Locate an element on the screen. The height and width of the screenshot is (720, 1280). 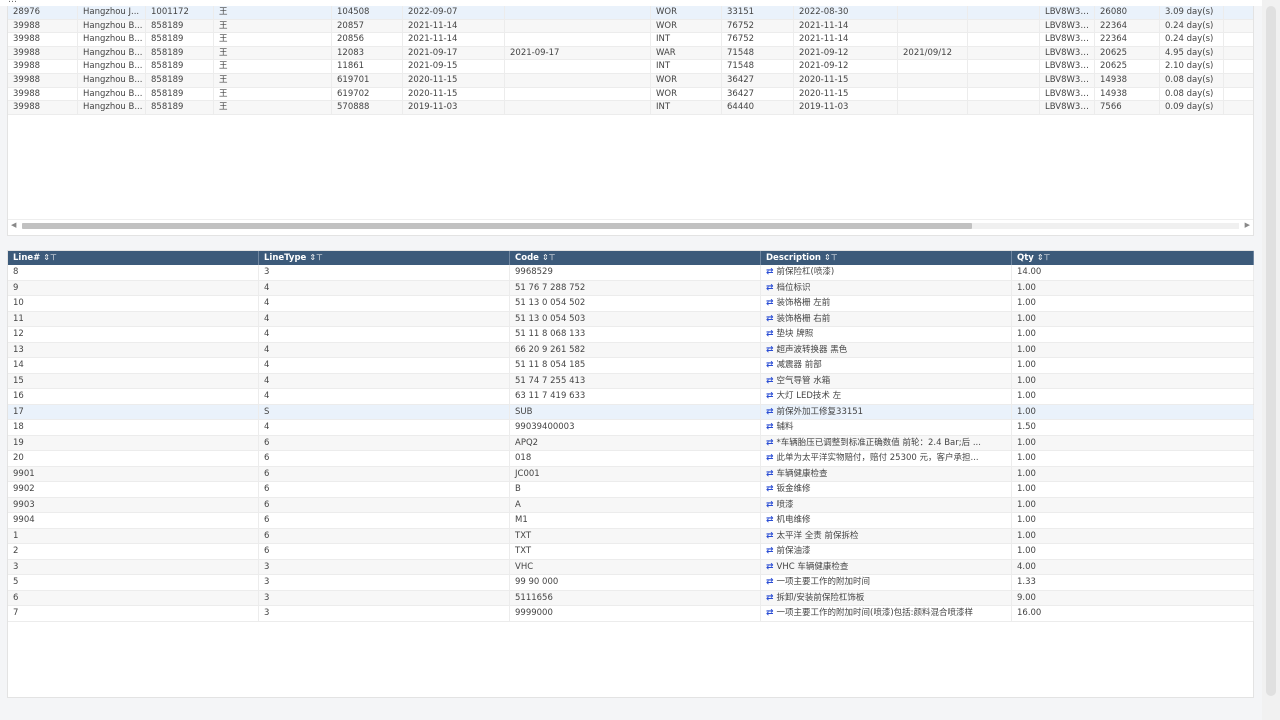
order-line-cell: 99 90 000 is located at coordinates (635, 582).